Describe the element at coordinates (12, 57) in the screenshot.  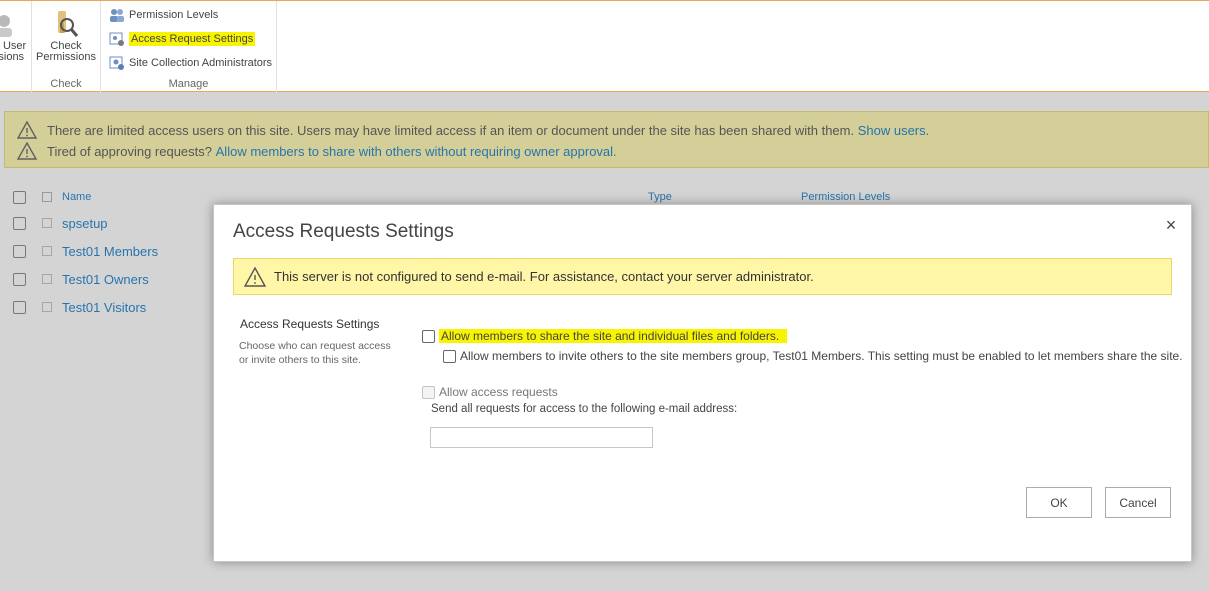
I see `user-permissions-label-2: isions` at that location.